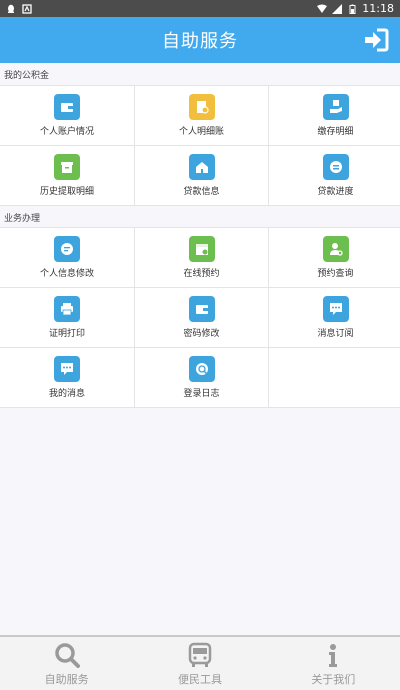  What do you see at coordinates (322, 8) in the screenshot?
I see `wifi-icon` at bounding box center [322, 8].